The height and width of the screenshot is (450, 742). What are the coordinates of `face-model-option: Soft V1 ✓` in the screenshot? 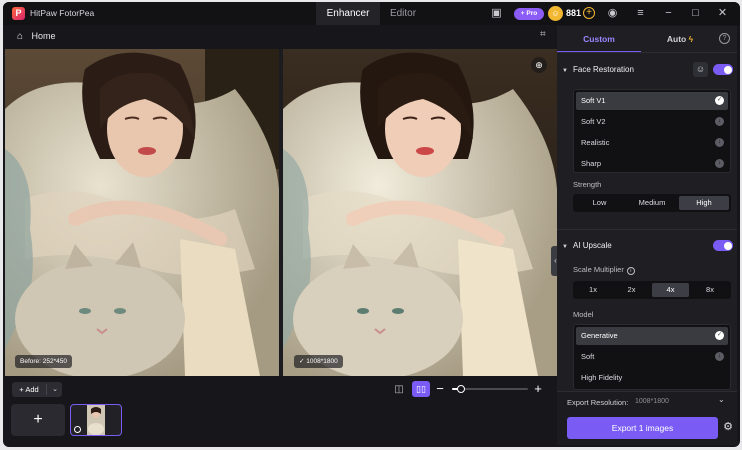 It's located at (652, 101).